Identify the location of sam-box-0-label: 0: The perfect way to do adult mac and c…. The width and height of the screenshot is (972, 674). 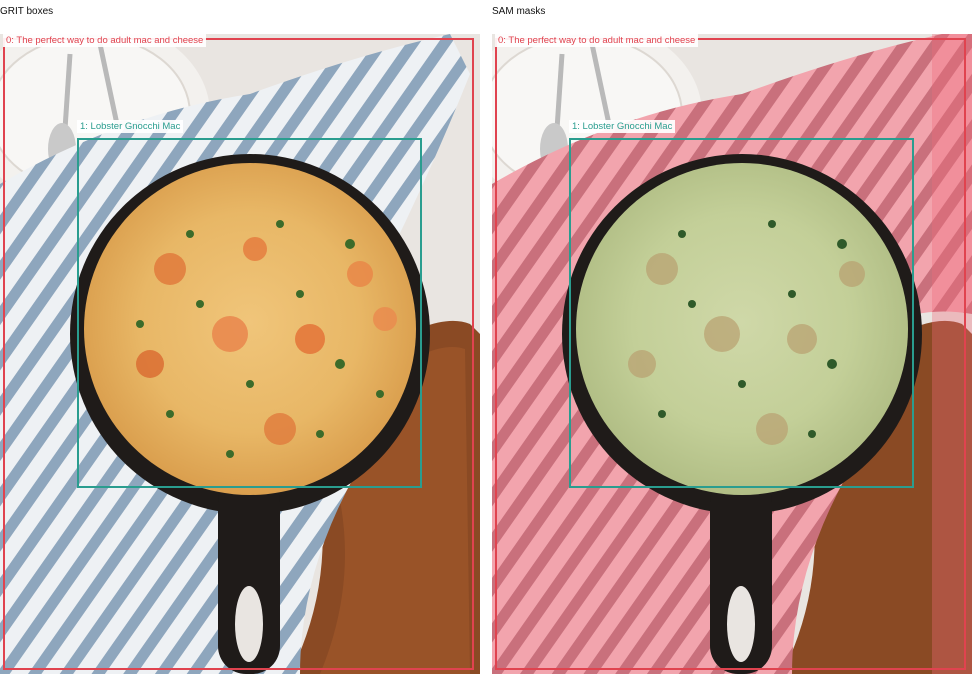
(597, 40).